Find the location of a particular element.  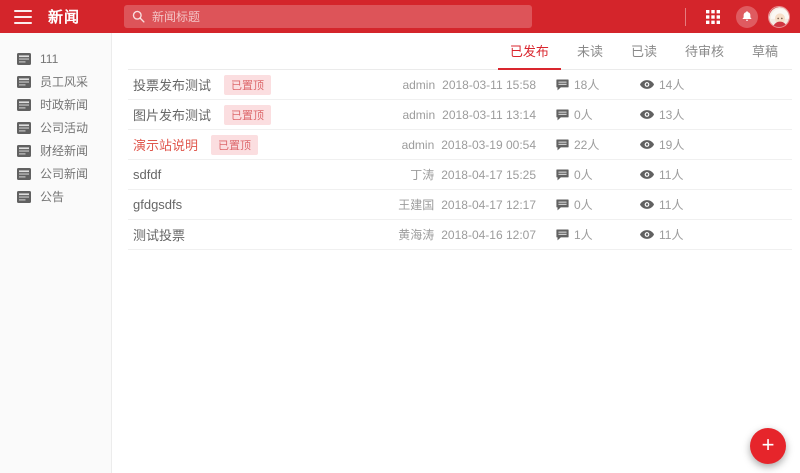

table-row: 演示站说明 已置顶 admin 2018-03-19 00:54 22人 19人 is located at coordinates (460, 145).